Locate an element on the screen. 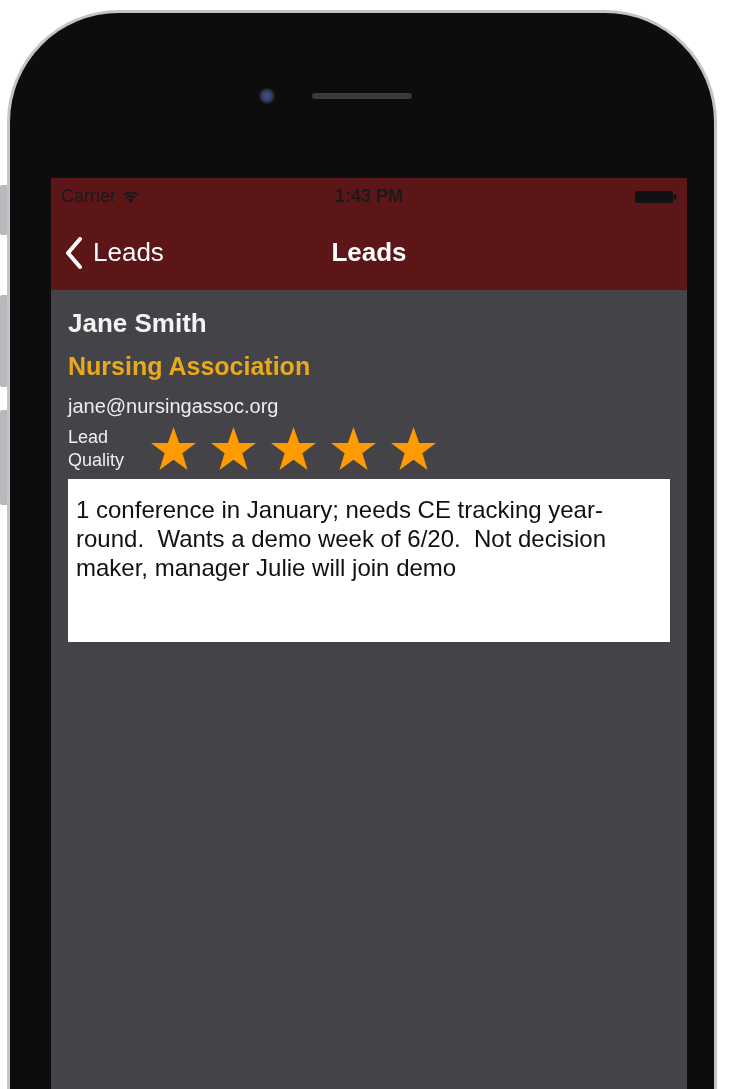  star-rating is located at coordinates (293, 448).